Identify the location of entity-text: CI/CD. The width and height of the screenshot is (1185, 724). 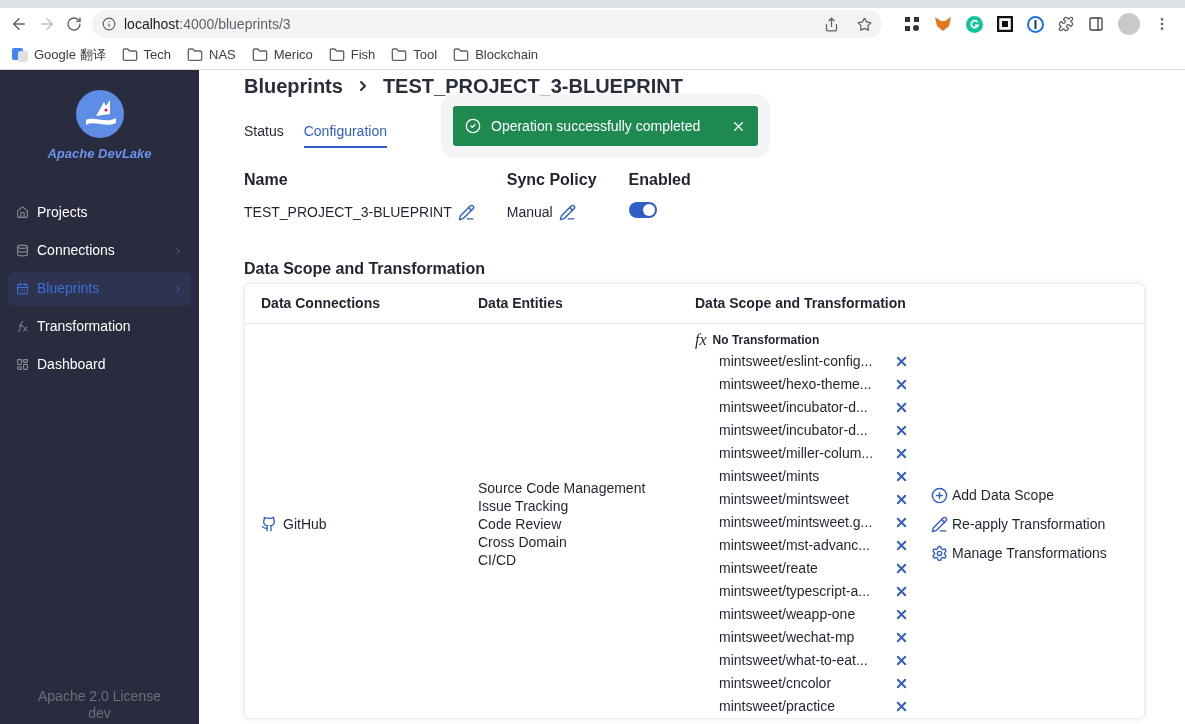
(498, 560).